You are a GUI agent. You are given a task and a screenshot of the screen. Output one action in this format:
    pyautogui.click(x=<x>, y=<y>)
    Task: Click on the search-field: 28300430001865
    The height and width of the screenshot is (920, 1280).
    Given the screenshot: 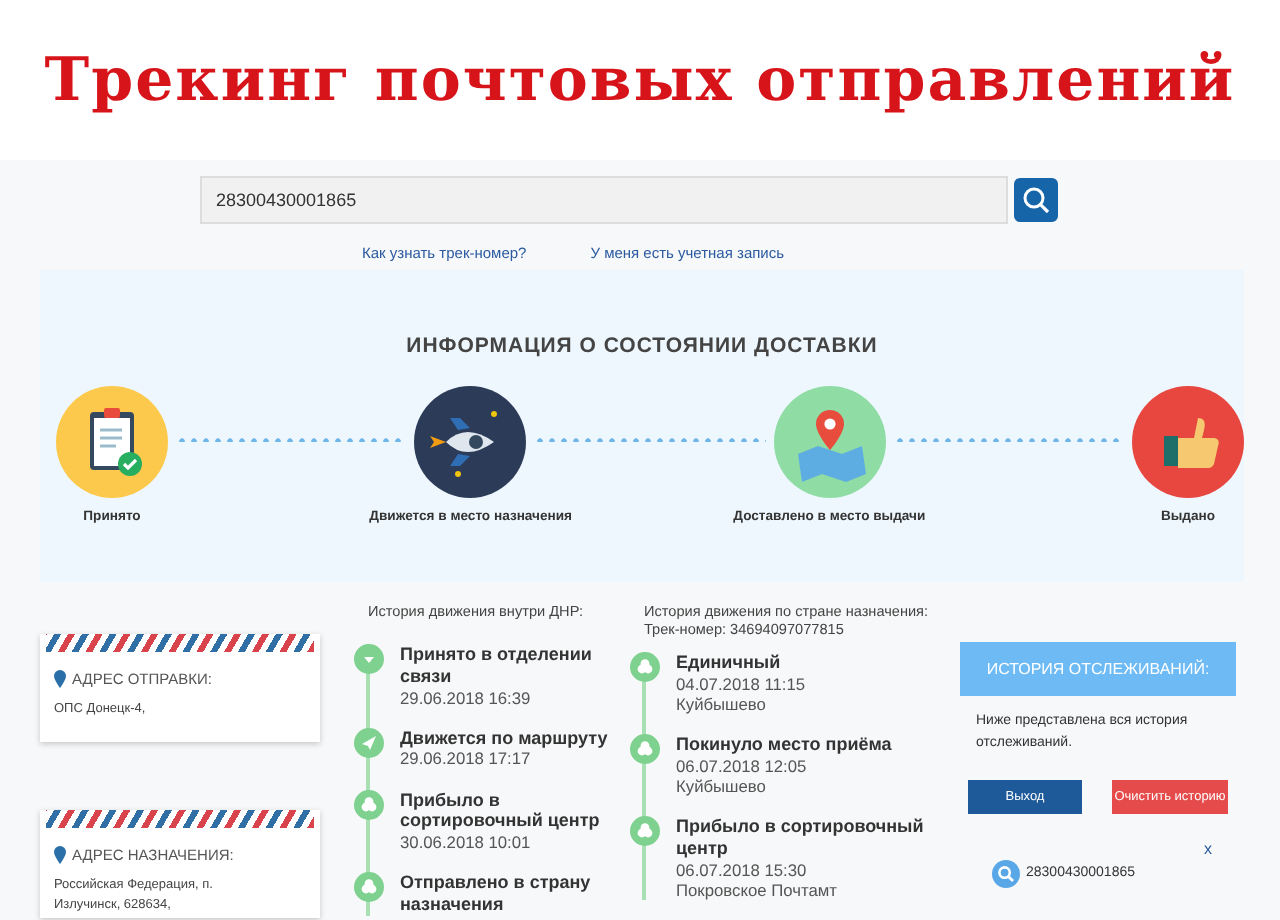 What is the action you would take?
    pyautogui.click(x=604, y=200)
    